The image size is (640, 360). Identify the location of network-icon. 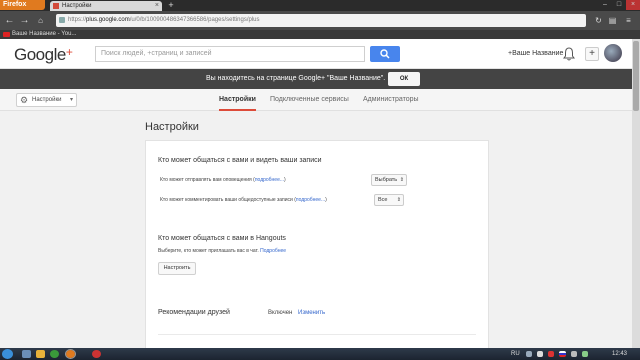
(540, 354).